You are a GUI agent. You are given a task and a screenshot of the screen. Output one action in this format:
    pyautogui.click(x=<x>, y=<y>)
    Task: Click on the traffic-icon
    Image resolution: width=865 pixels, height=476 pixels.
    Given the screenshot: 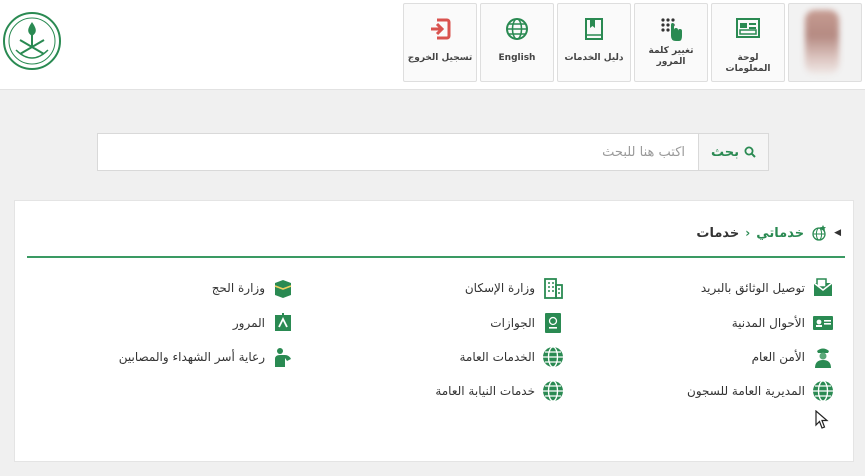 What is the action you would take?
    pyautogui.click(x=283, y=323)
    